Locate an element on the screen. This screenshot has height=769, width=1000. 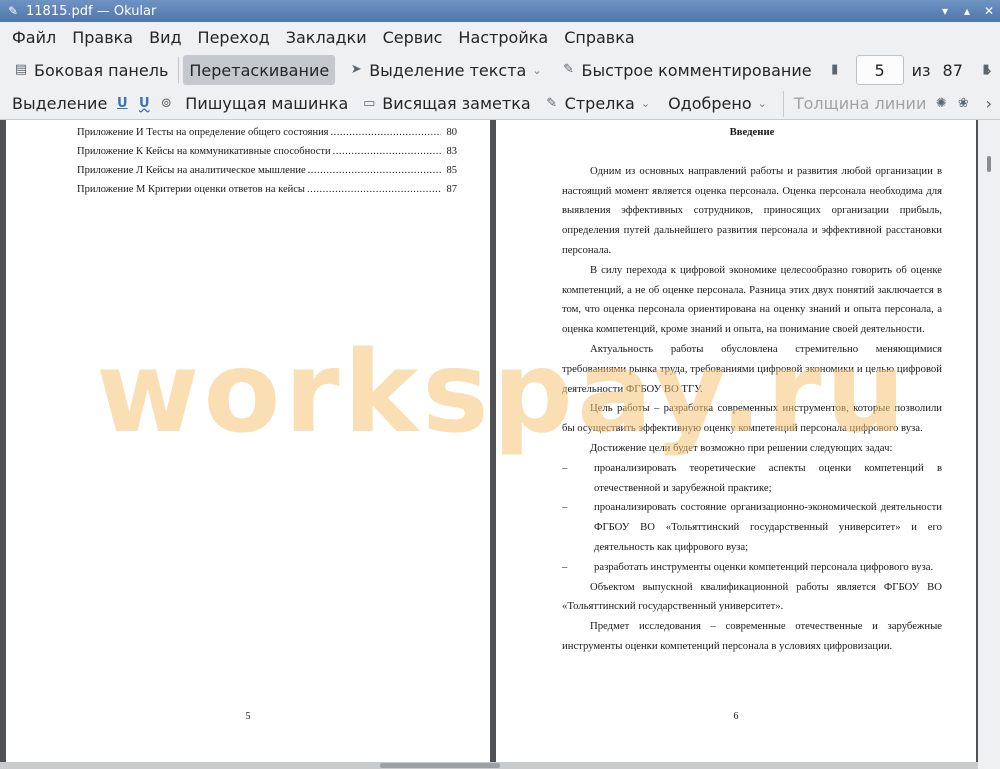
stamp-button: Одобрено ⌄ is located at coordinates (720, 104).